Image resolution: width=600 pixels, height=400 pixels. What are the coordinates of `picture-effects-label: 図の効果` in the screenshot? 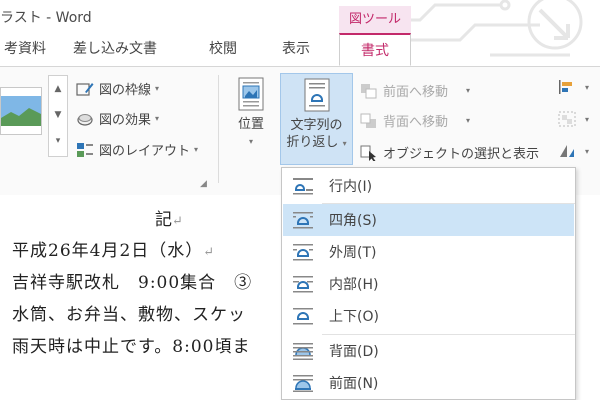 It's located at (125, 120).